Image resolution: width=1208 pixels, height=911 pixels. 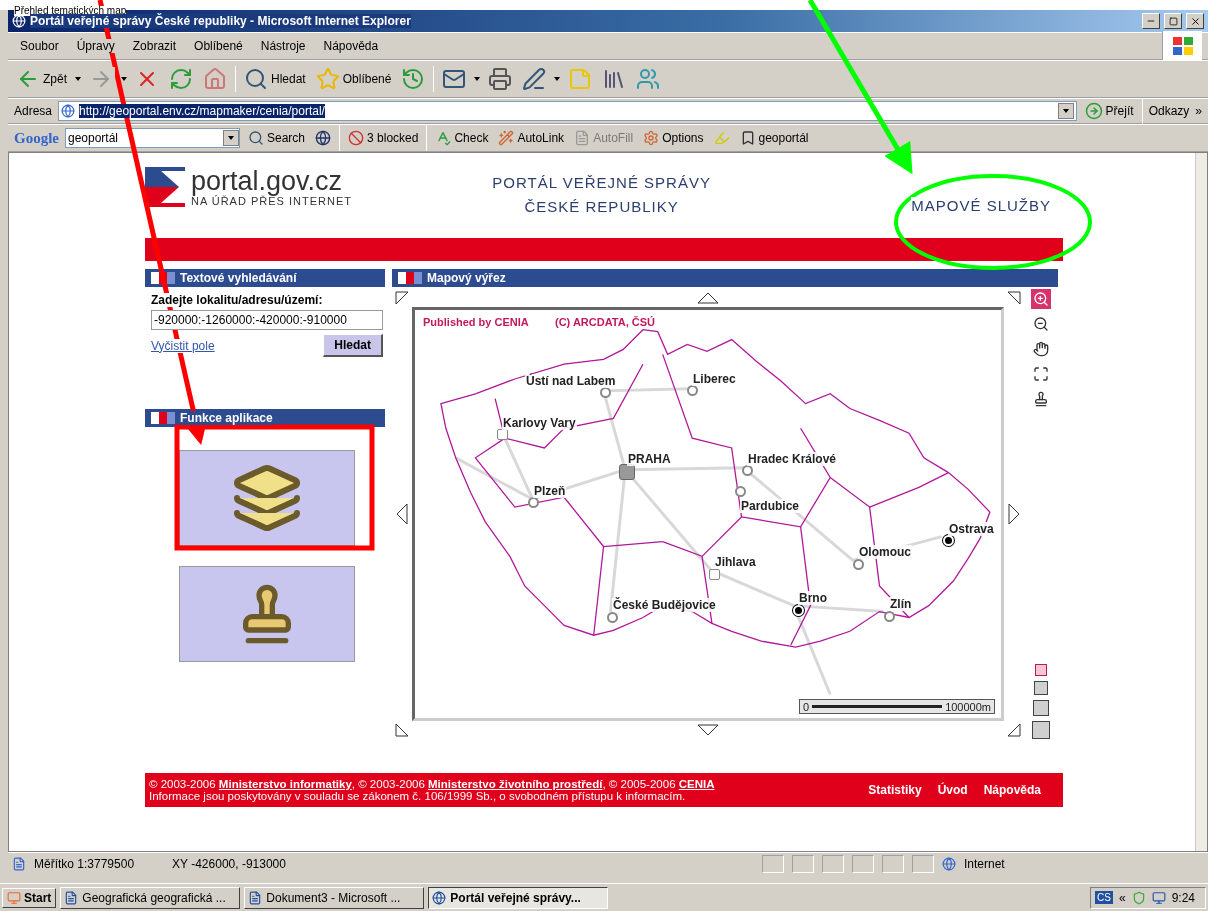 I want to click on close-icon, so click(x=1195, y=21).